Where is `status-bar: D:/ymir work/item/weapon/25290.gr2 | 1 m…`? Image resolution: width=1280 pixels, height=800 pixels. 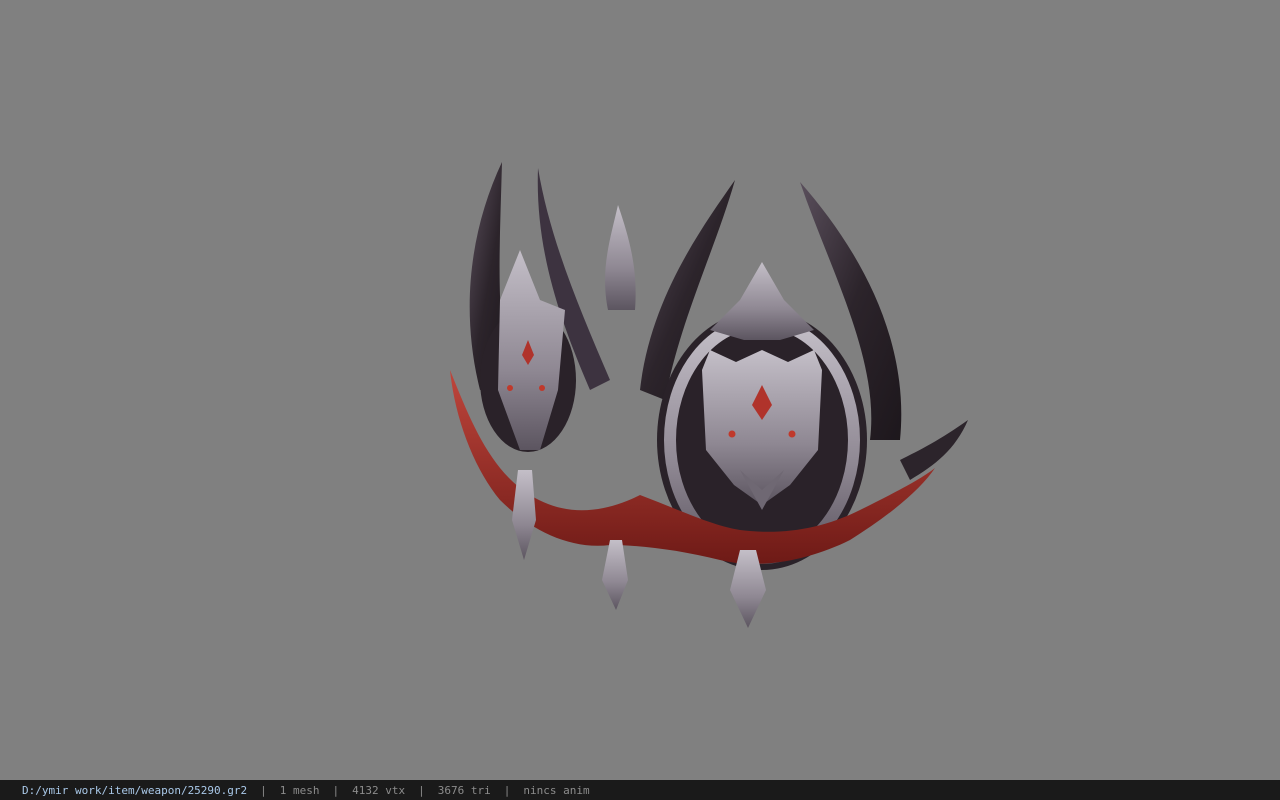
status-bar: D:/ymir work/item/weapon/25290.gr2 | 1 m… is located at coordinates (640, 790).